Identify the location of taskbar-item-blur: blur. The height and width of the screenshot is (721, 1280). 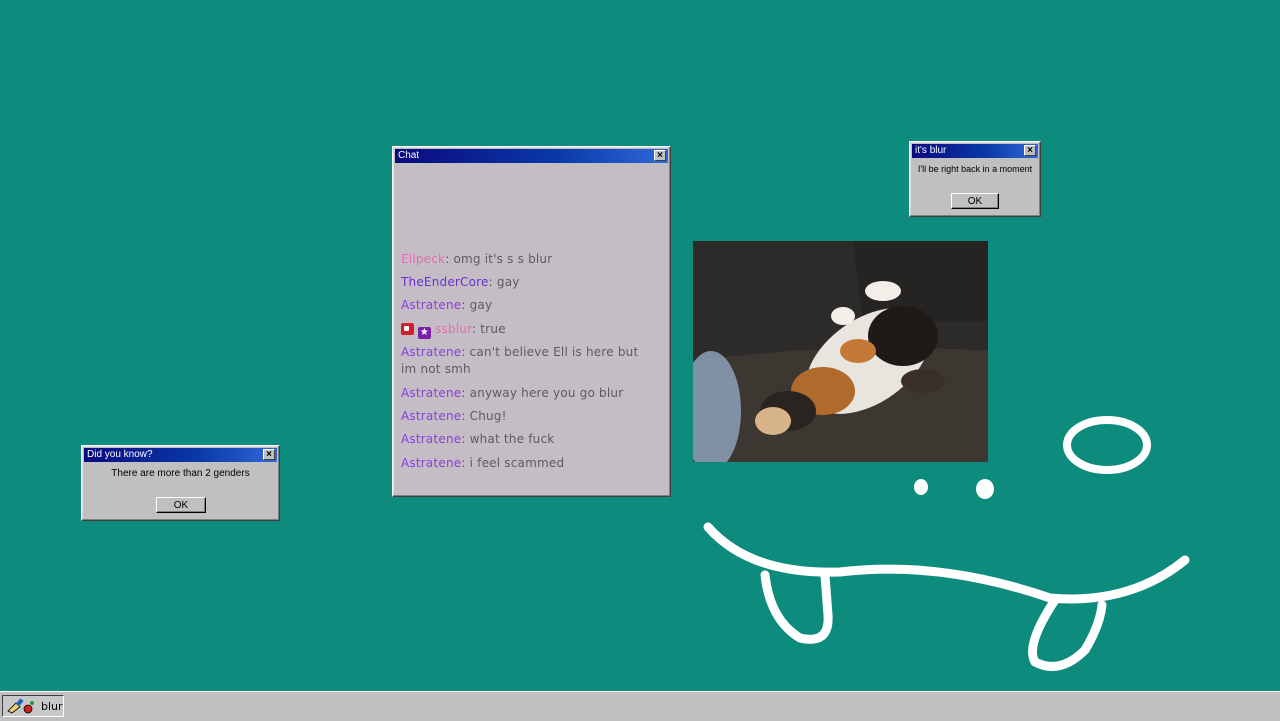
(33, 706).